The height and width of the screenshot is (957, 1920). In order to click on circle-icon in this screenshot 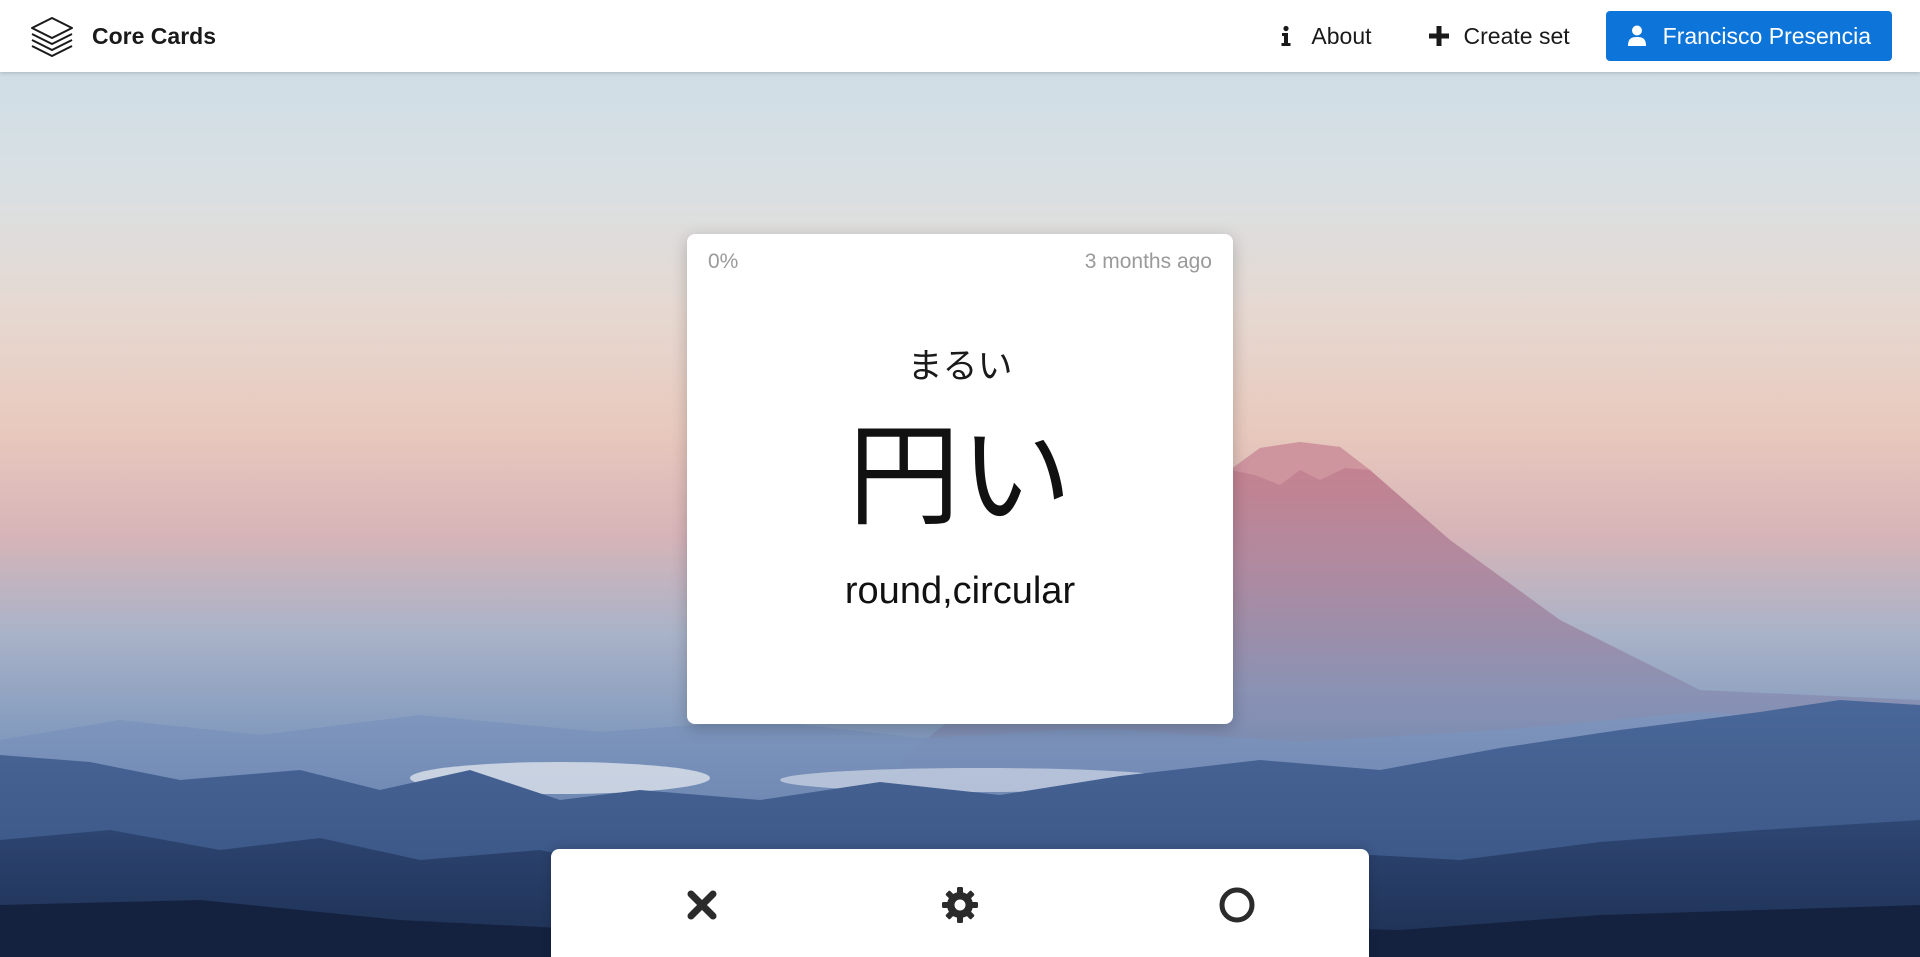, I will do `click(1237, 905)`.